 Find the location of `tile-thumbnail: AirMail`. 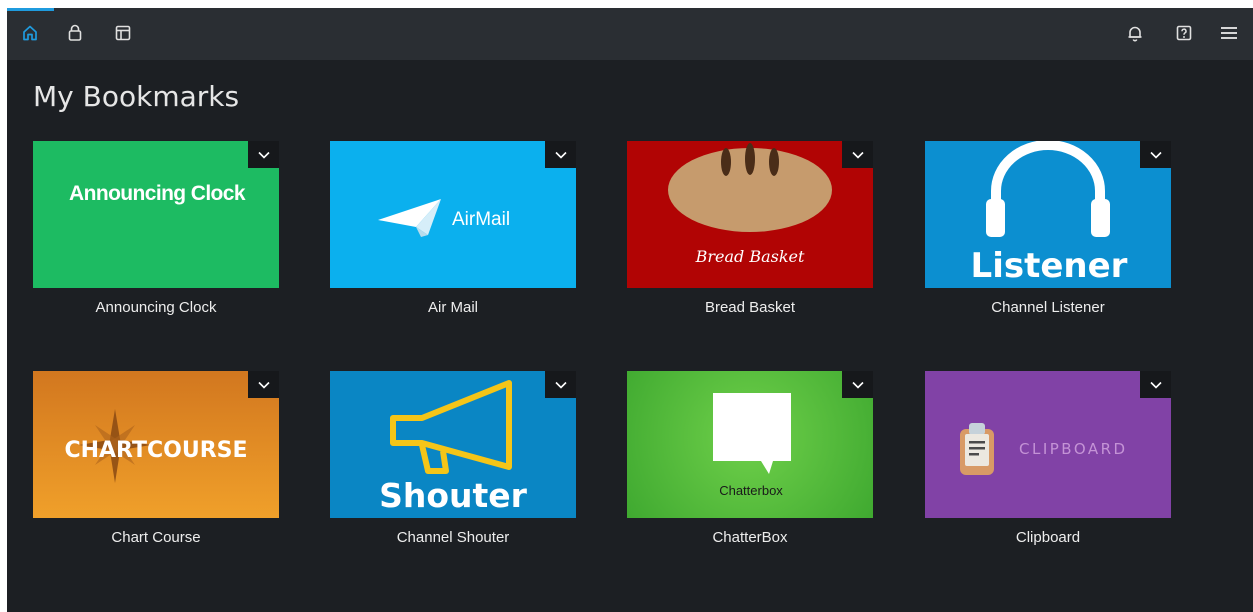

tile-thumbnail: AirMail is located at coordinates (453, 214).